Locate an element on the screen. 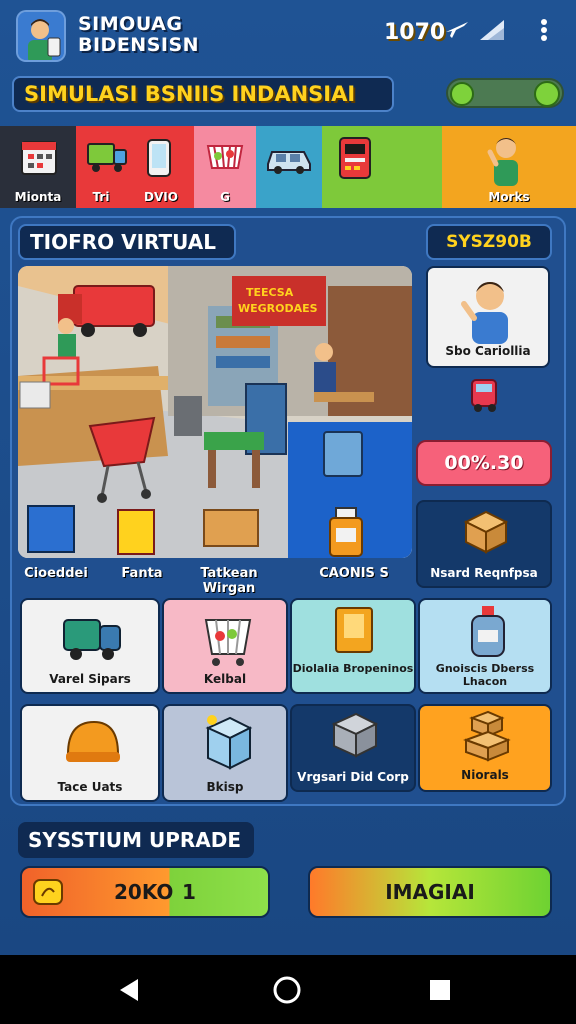 The height and width of the screenshot is (1024, 576). scene-label-fanta: Fanta is located at coordinates (142, 573).